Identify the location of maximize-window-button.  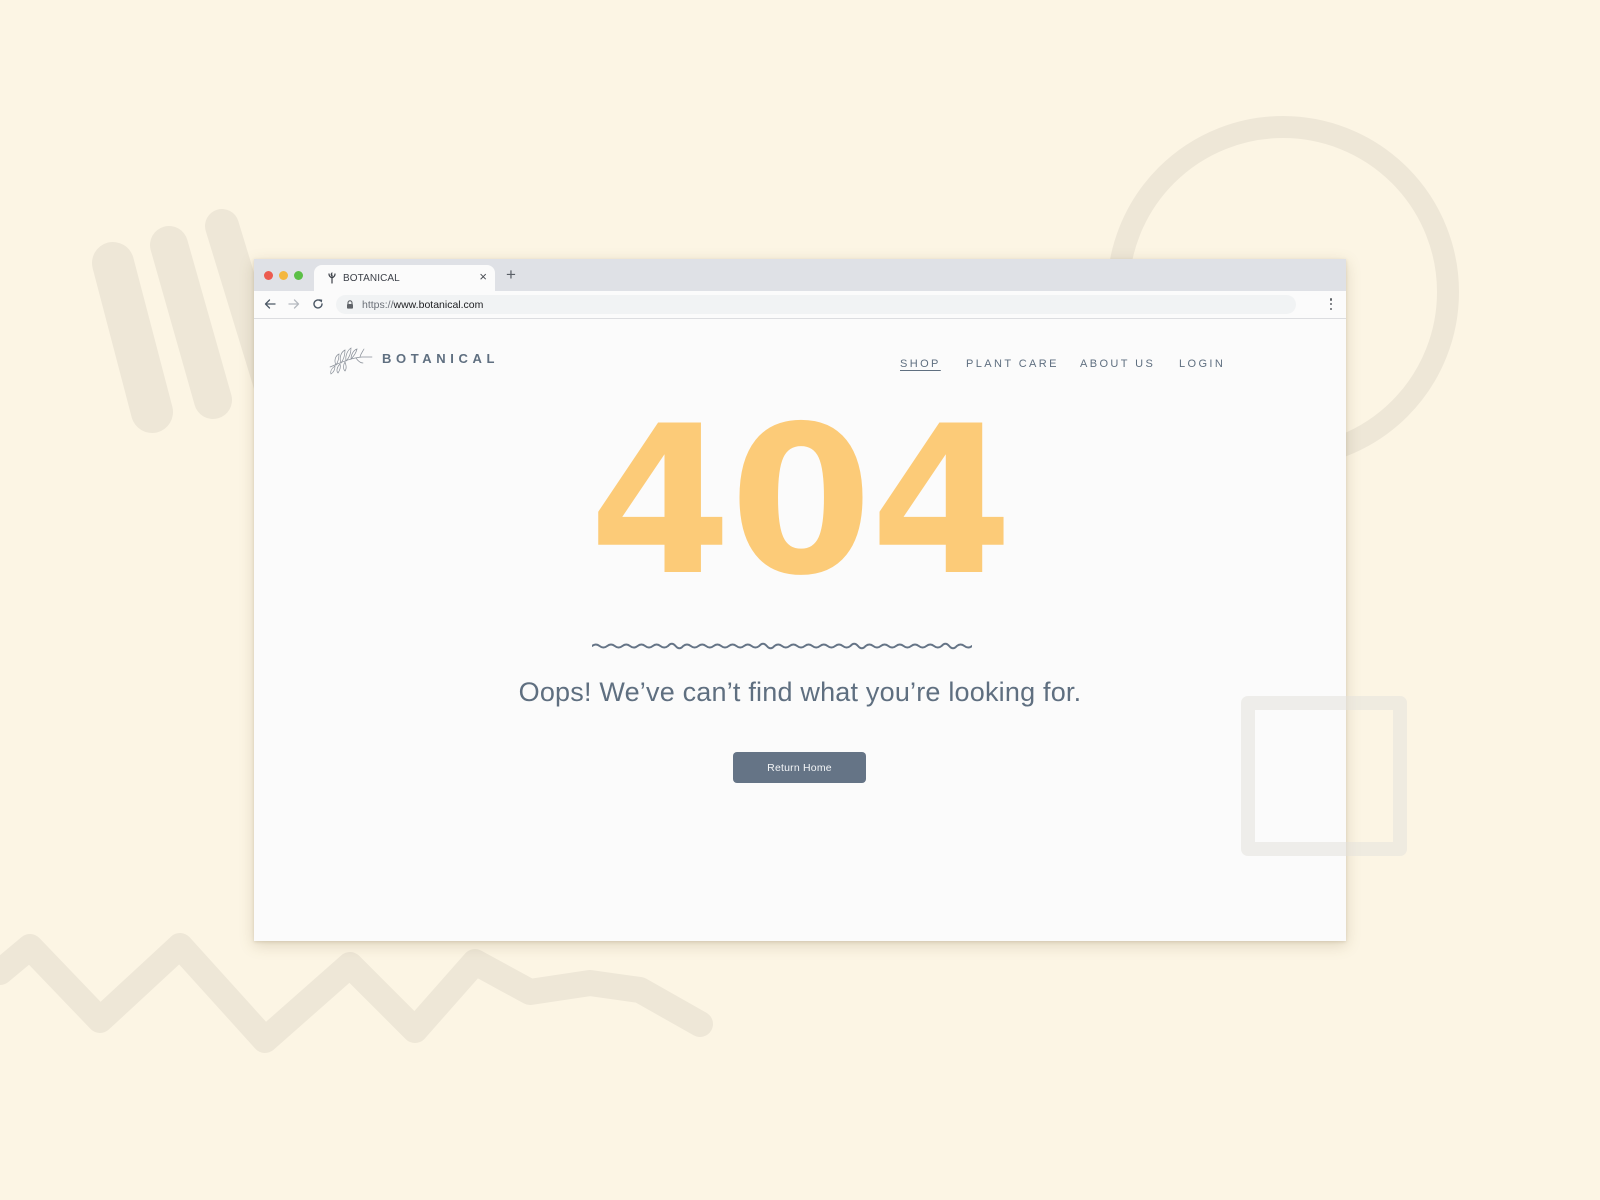
(298, 275).